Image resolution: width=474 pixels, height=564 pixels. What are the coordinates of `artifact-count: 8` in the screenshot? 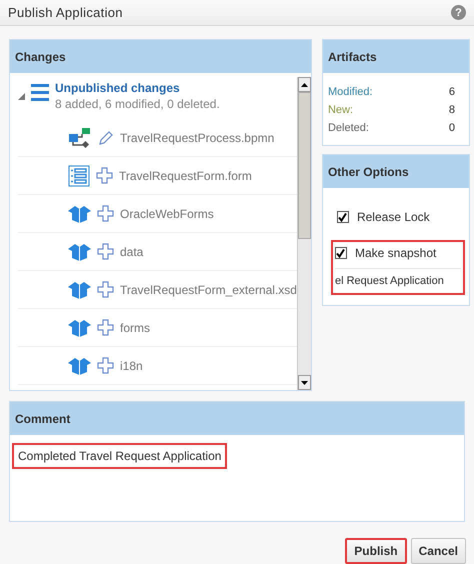 It's located at (451, 110).